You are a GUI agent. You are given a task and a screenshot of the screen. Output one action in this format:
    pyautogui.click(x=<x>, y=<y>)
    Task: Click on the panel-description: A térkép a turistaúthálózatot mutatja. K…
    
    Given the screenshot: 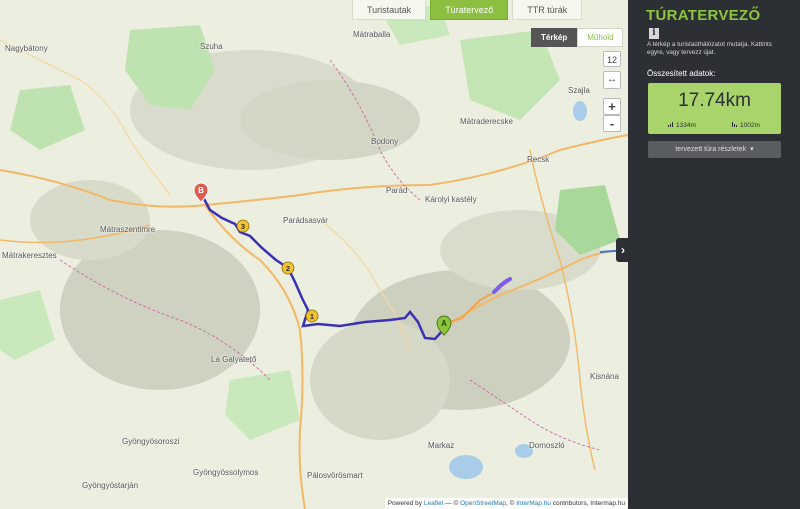 What is the action you would take?
    pyautogui.click(x=709, y=48)
    